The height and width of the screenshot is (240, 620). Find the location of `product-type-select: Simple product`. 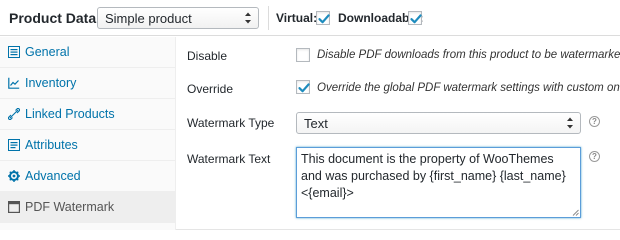

product-type-select: Simple product is located at coordinates (178, 18).